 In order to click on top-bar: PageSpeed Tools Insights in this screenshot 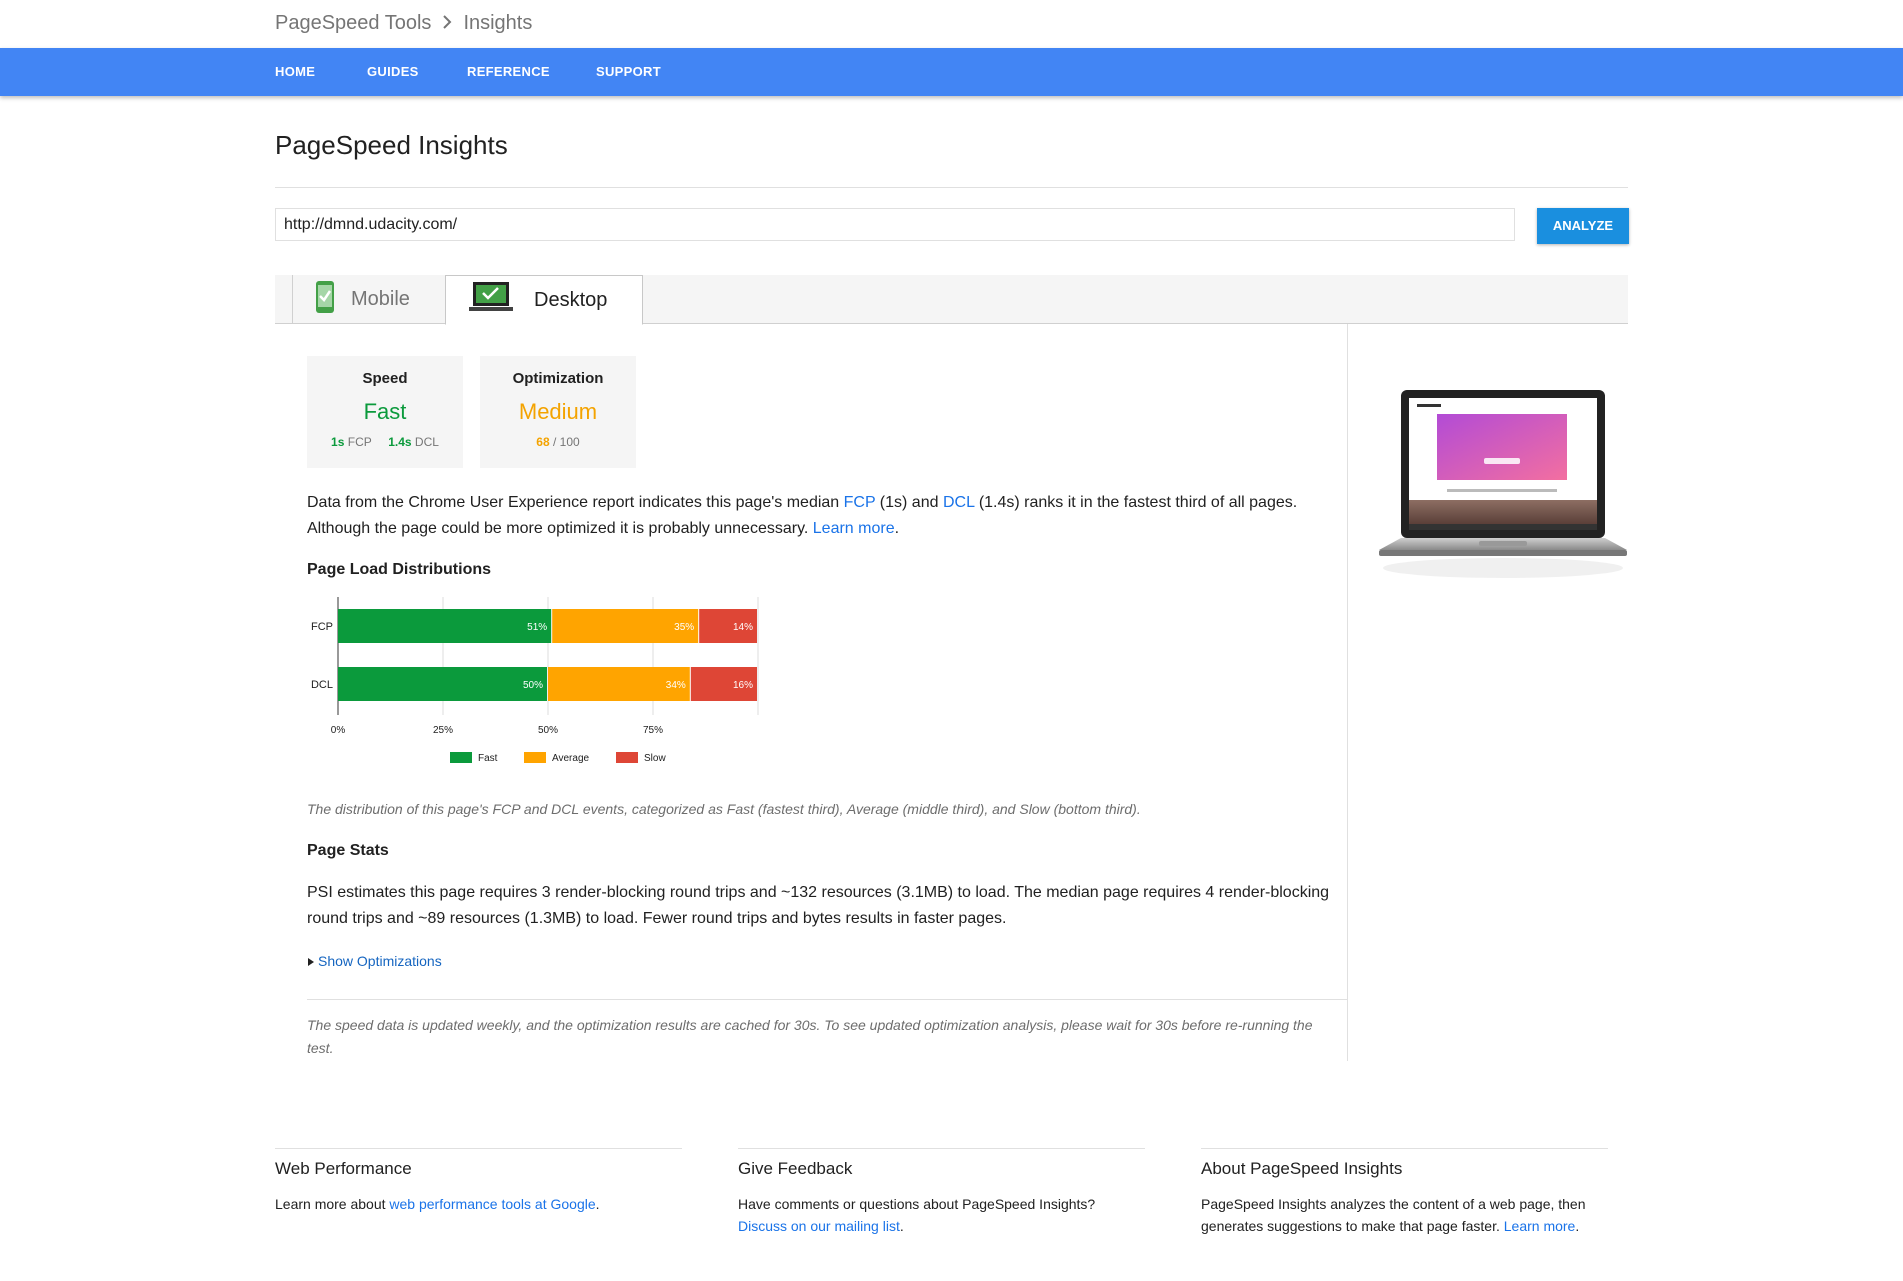, I will do `click(951, 24)`.